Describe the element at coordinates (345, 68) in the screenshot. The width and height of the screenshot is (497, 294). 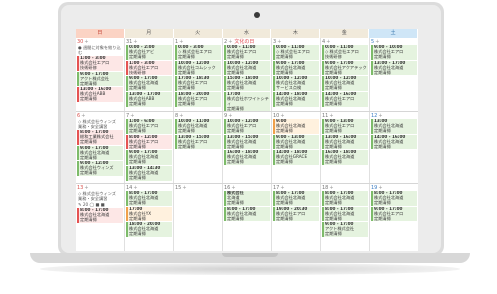
I see `calendar-event: 9:00 - 17:00 株式会社アクアテック 定期清掃` at that location.